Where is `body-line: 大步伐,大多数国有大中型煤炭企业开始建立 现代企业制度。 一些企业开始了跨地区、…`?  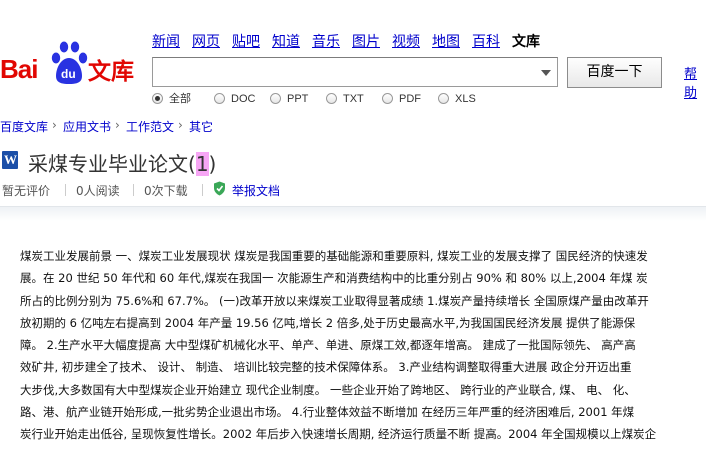
body-line: 大步伐,大多数国有大中型煤炭企业开始建立 现代企业制度。 一些企业开始了跨地区、… is located at coordinates (328, 389).